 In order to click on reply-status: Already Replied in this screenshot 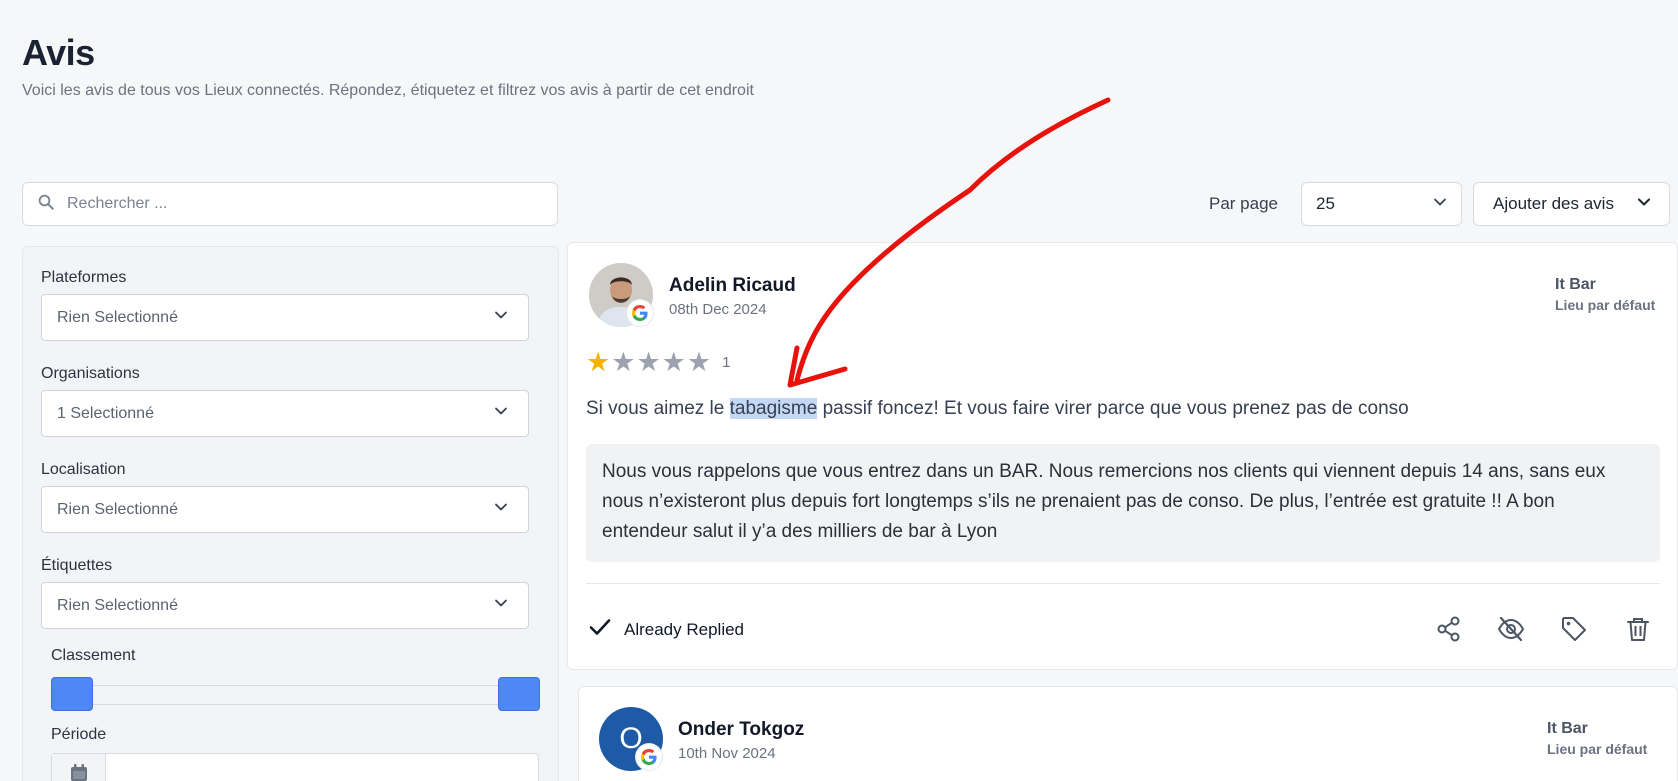, I will do `click(666, 629)`.